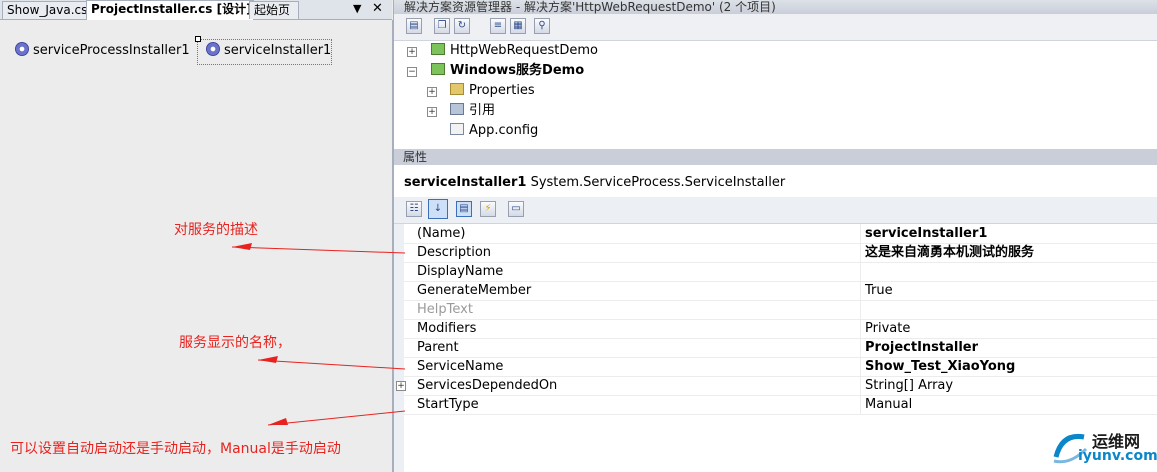  I want to click on arrow-description, so click(318, 250).